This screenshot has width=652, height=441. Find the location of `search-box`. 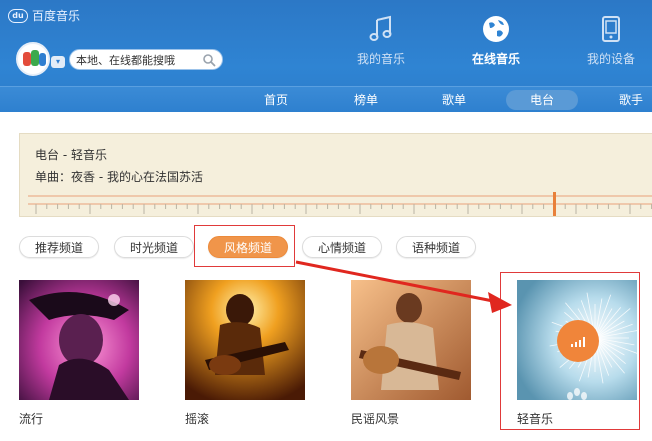

search-box is located at coordinates (146, 59).